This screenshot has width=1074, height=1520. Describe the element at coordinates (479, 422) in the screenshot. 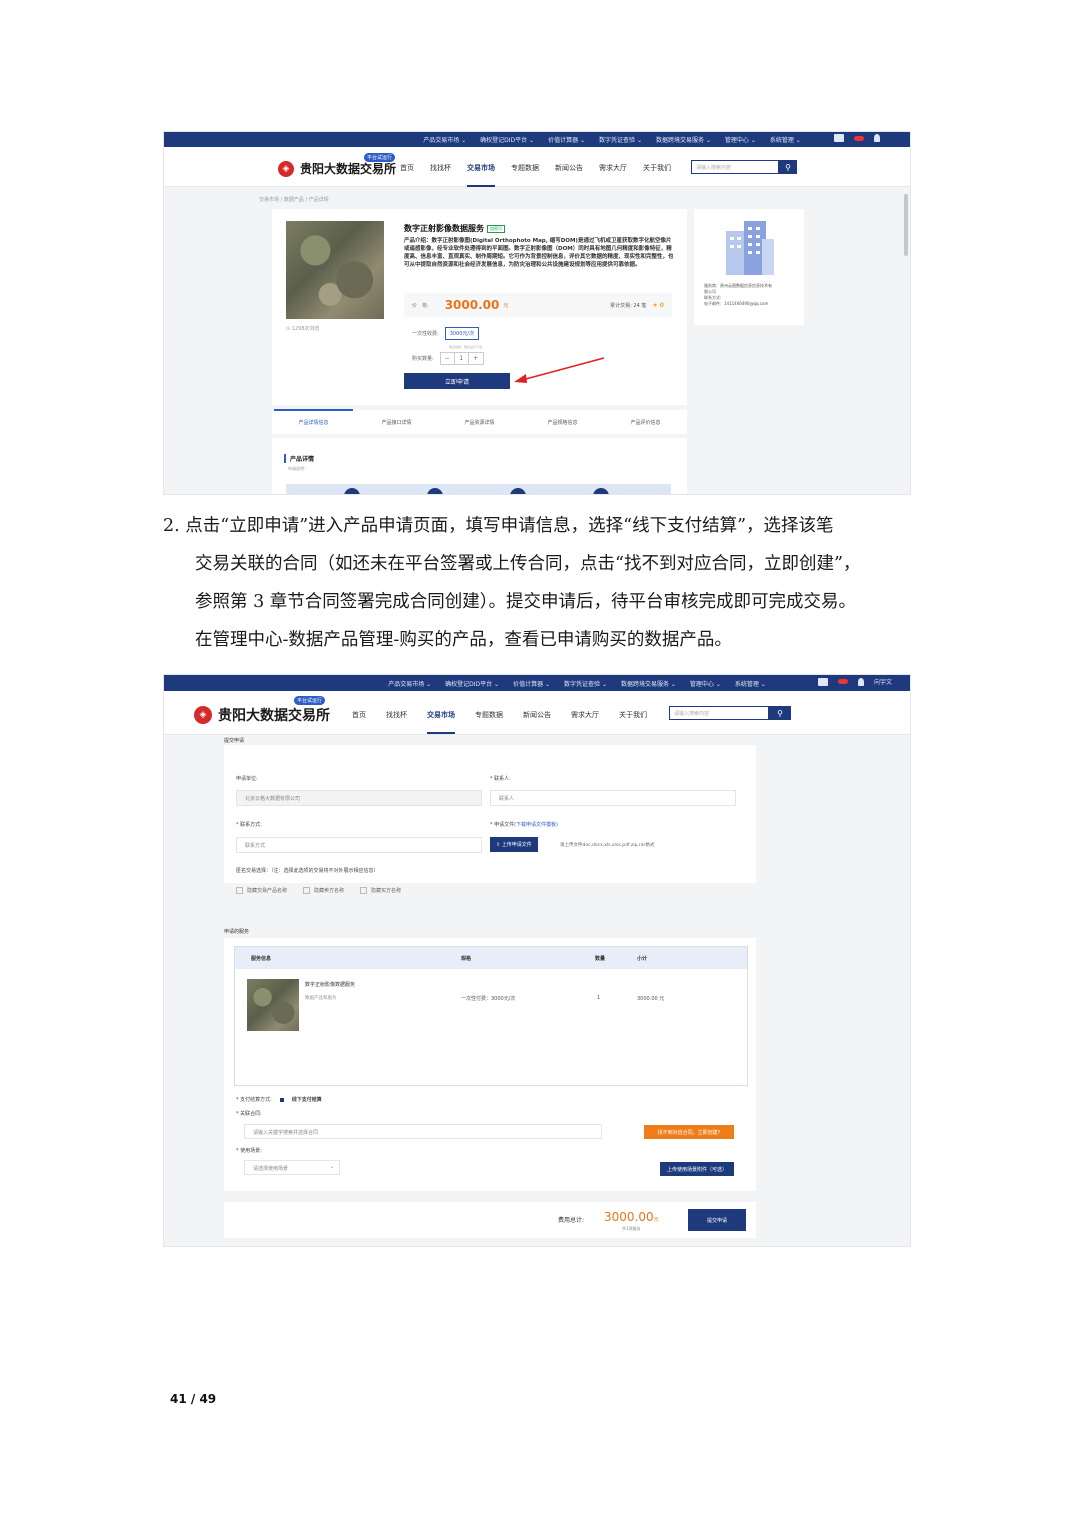

I see `tab-resource: 产品资源详情` at that location.